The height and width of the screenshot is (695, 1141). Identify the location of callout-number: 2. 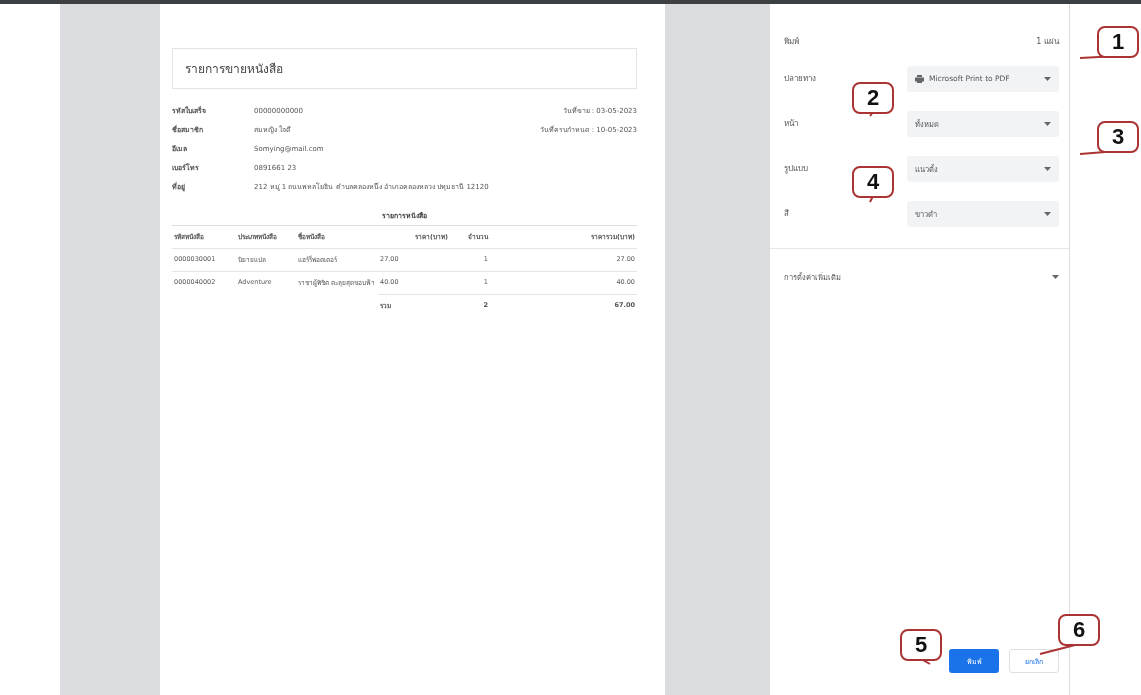
(873, 98).